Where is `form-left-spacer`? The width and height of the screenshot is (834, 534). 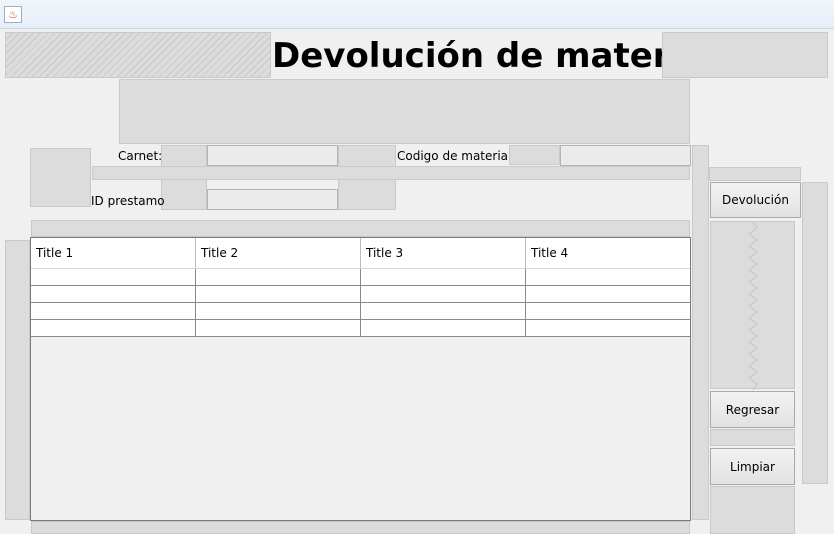 form-left-spacer is located at coordinates (60, 177).